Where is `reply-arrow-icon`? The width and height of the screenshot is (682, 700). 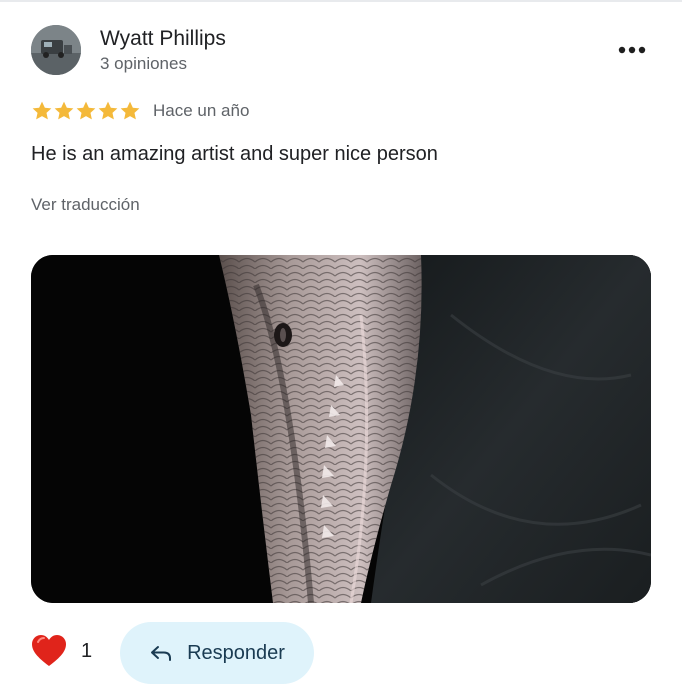
reply-arrow-icon is located at coordinates (161, 653).